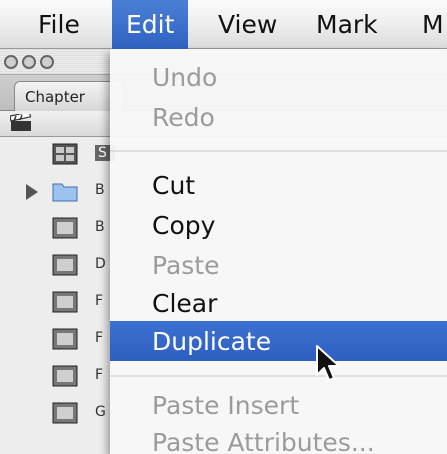 The image size is (447, 454). Describe the element at coordinates (278, 77) in the screenshot. I see `menu-item-undo: Undo` at that location.